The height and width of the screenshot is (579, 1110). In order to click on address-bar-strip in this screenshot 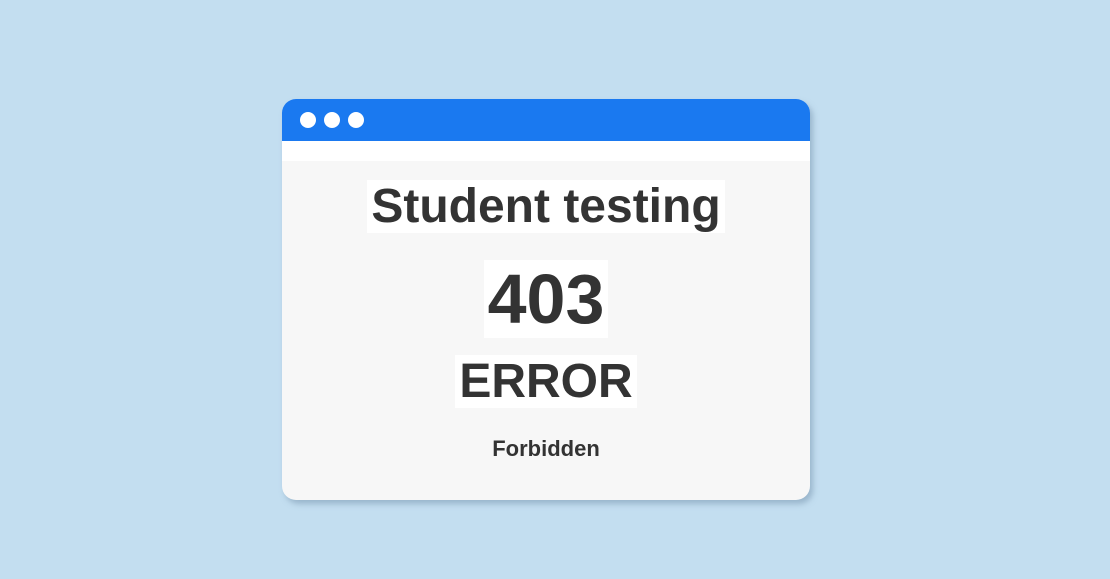, I will do `click(546, 151)`.